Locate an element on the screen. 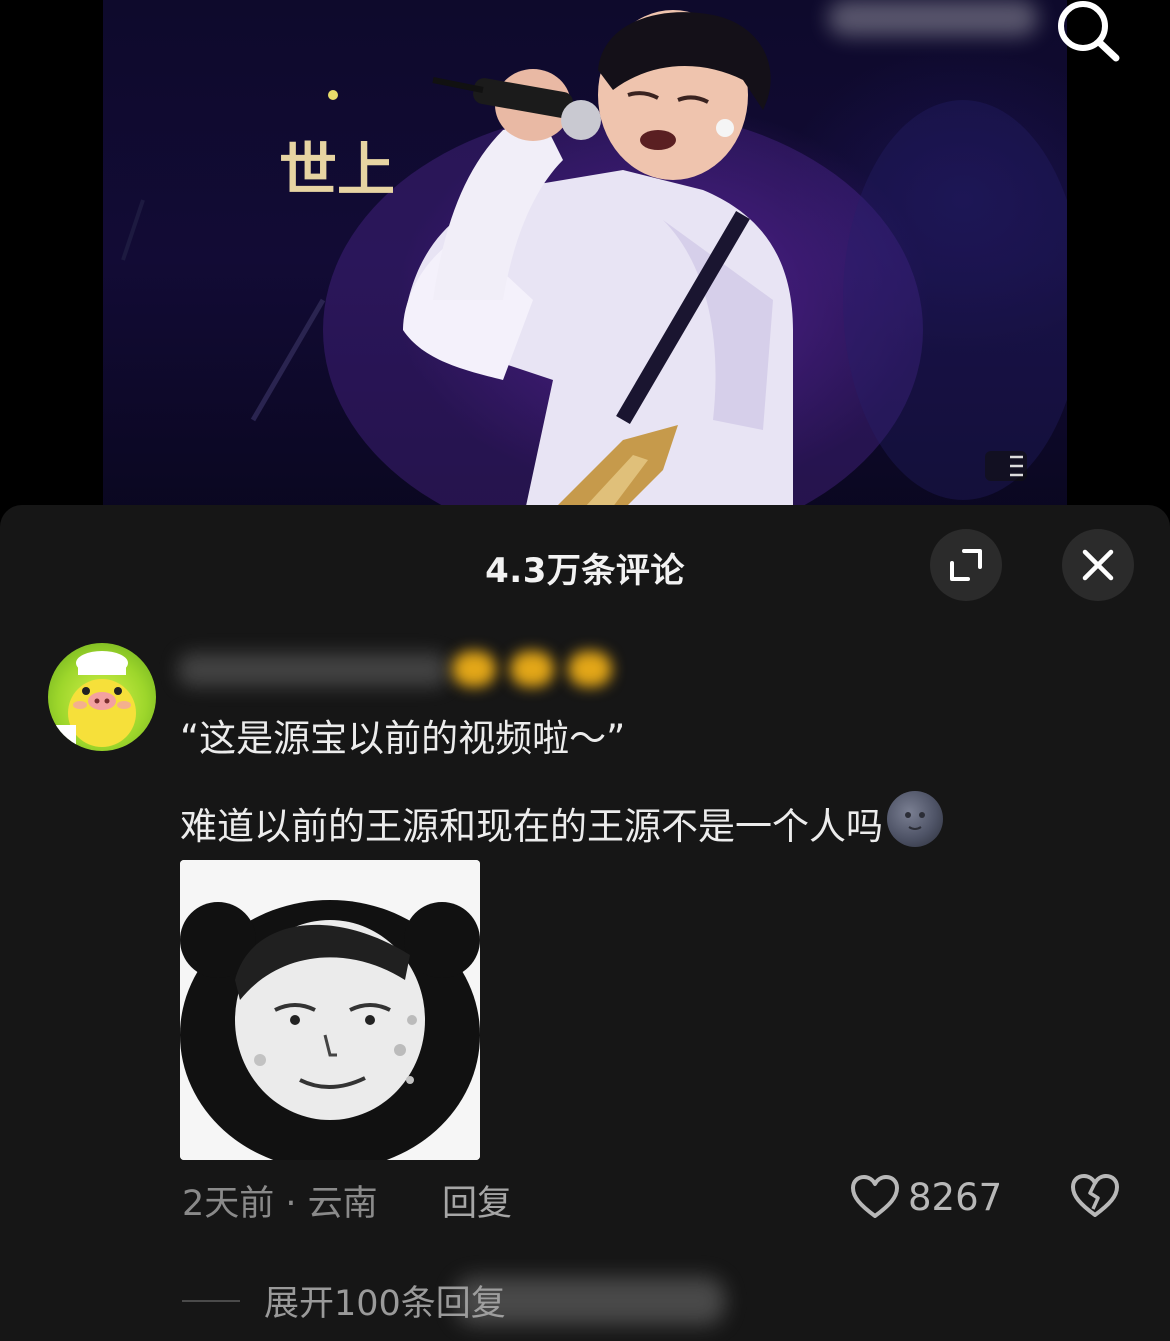 The height and width of the screenshot is (1341, 1170). chick-chef-avatar-icon is located at coordinates (95, 699).